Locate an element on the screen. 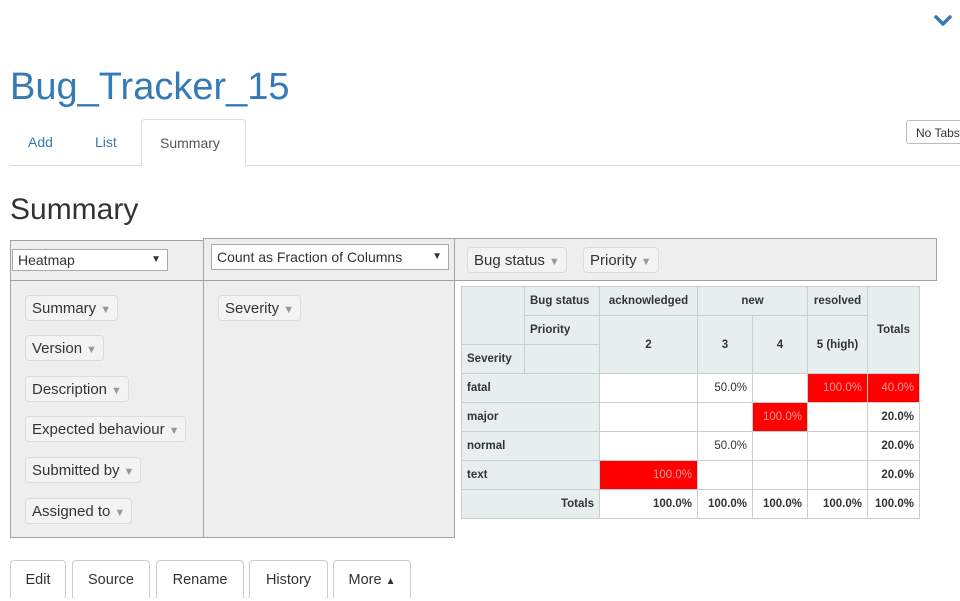 The image size is (960, 601). pill-label: Version is located at coordinates (57, 348).